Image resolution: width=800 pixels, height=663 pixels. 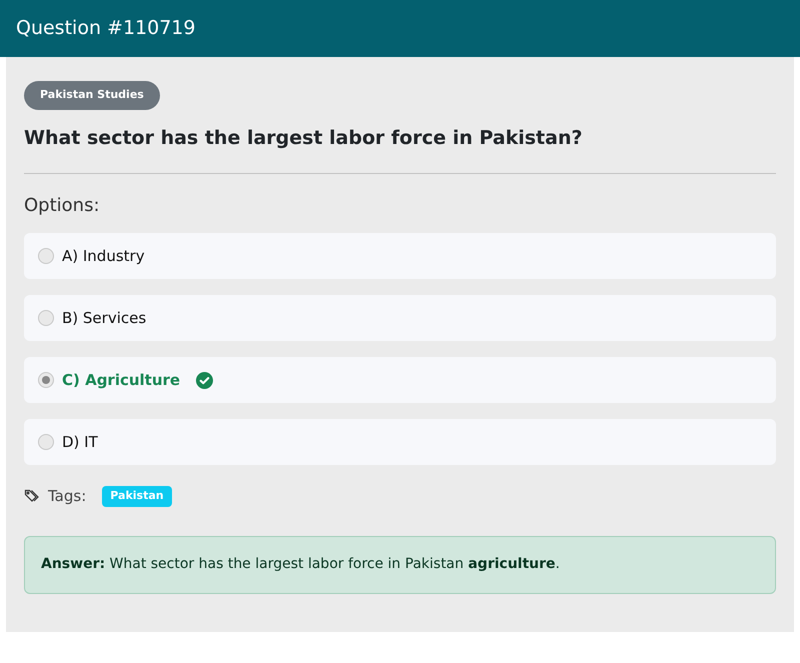 I want to click on option-row: D) IT, so click(x=400, y=442).